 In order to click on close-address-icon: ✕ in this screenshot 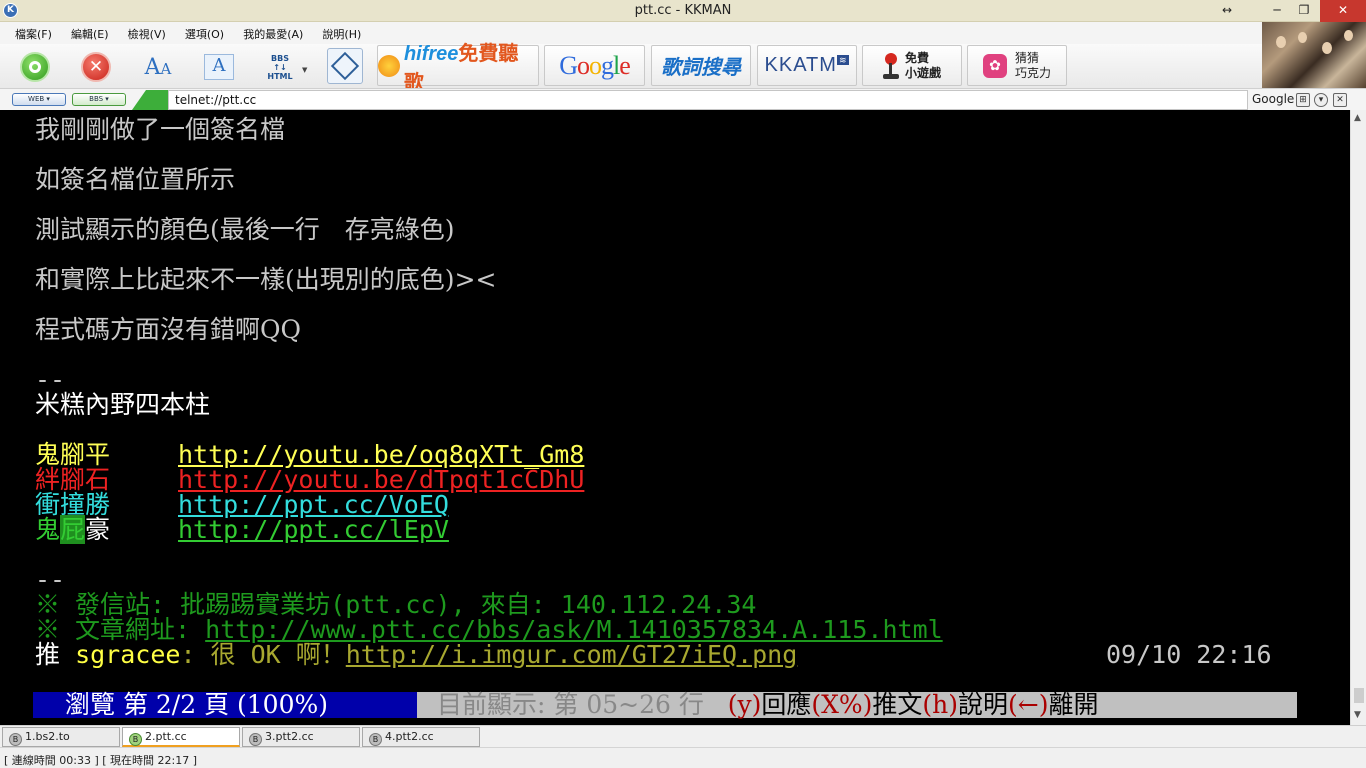, I will do `click(1340, 100)`.